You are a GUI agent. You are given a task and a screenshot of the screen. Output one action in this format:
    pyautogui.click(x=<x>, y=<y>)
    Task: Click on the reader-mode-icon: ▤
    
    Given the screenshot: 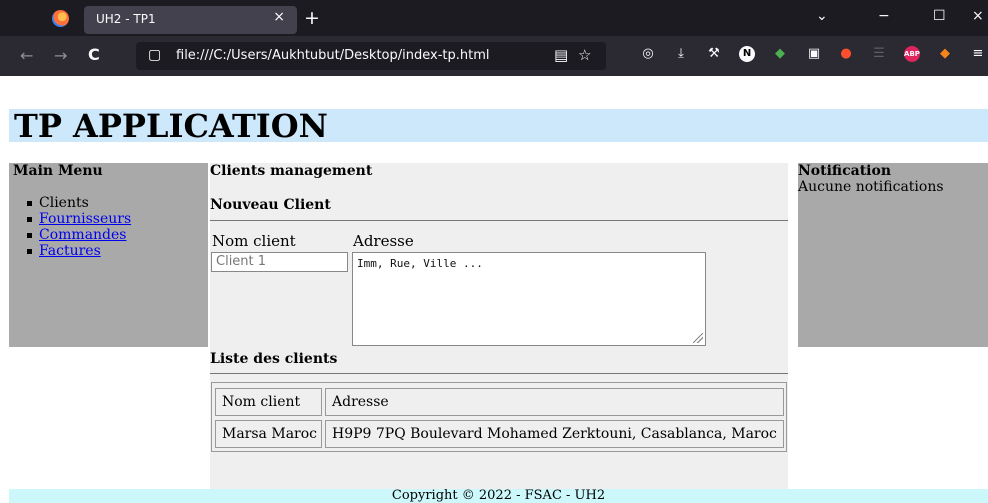 What is the action you would take?
    pyautogui.click(x=561, y=55)
    